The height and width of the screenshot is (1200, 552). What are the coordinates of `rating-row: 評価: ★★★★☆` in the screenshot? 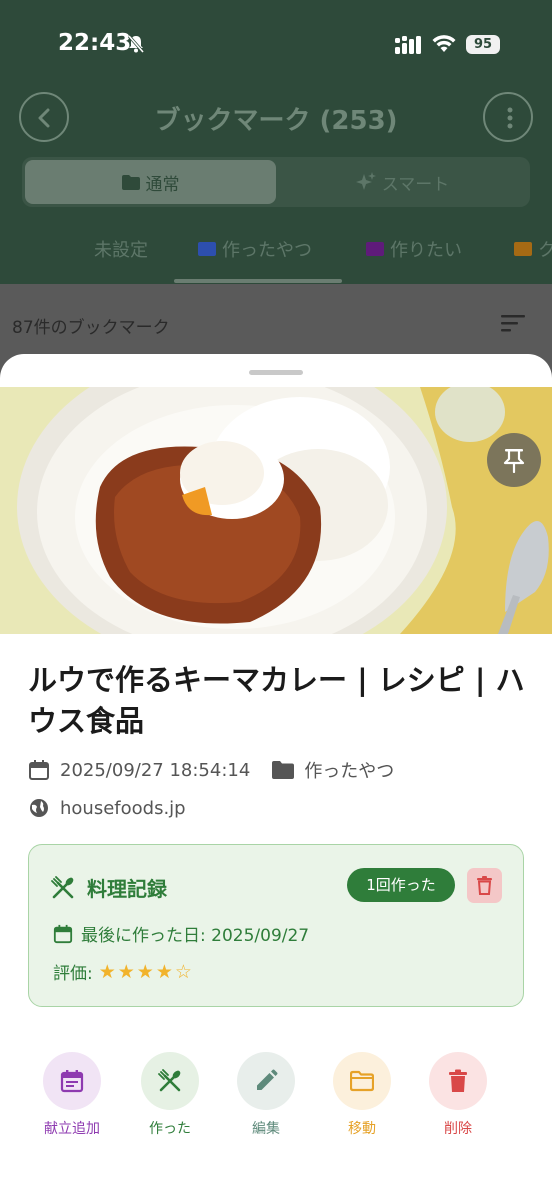 It's located at (123, 972).